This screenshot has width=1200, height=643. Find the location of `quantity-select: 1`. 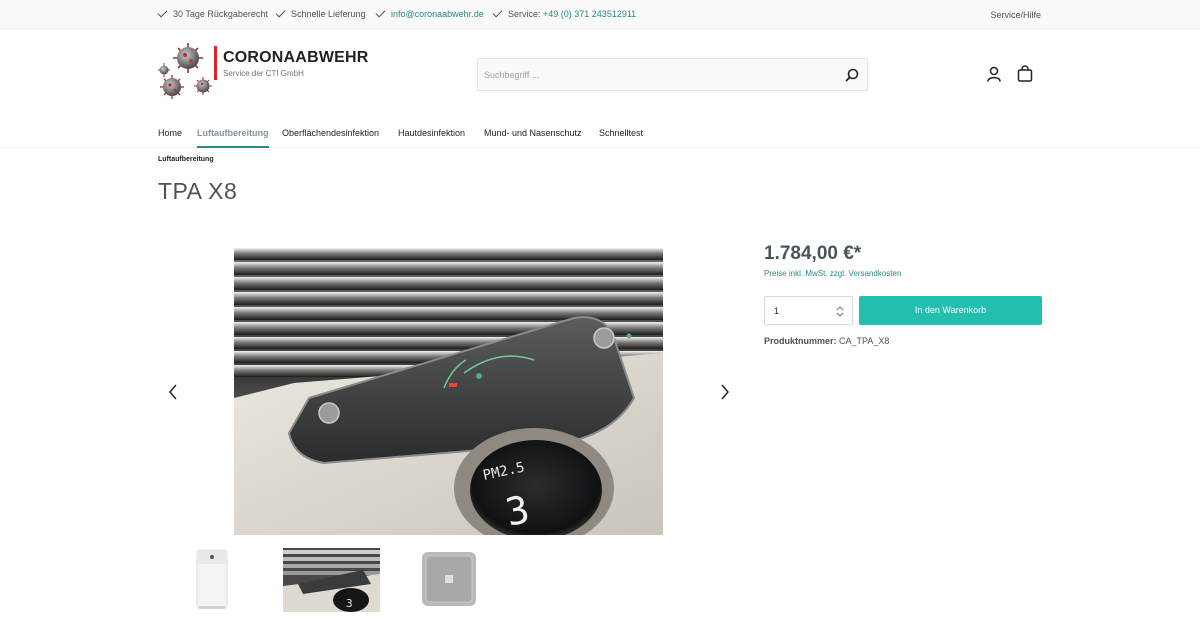

quantity-select: 1 is located at coordinates (808, 310).